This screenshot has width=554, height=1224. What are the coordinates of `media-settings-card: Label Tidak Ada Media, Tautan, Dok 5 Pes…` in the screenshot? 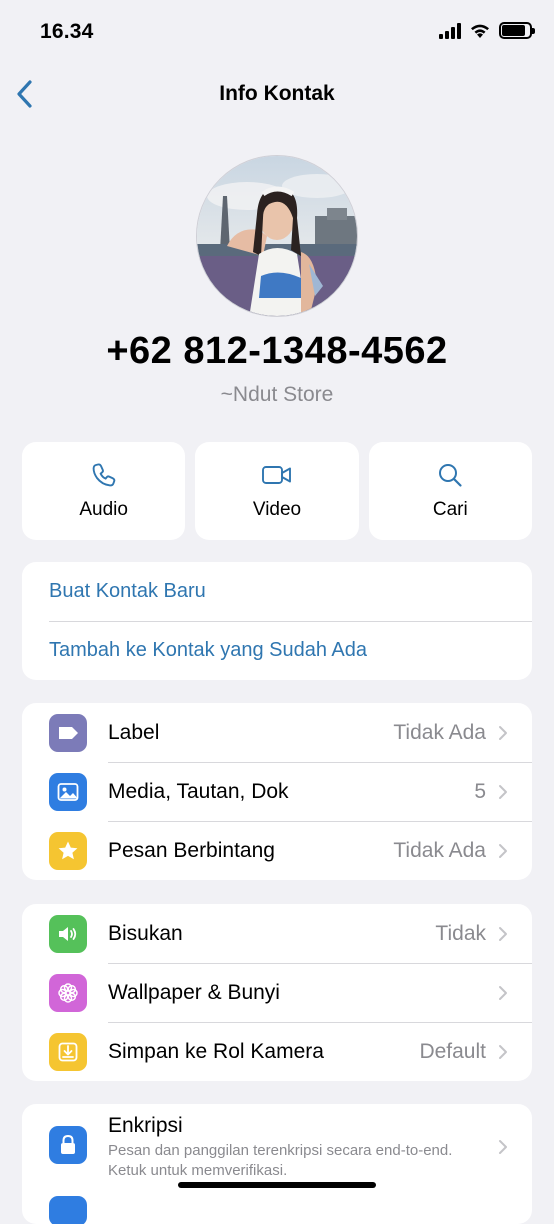 It's located at (277, 791).